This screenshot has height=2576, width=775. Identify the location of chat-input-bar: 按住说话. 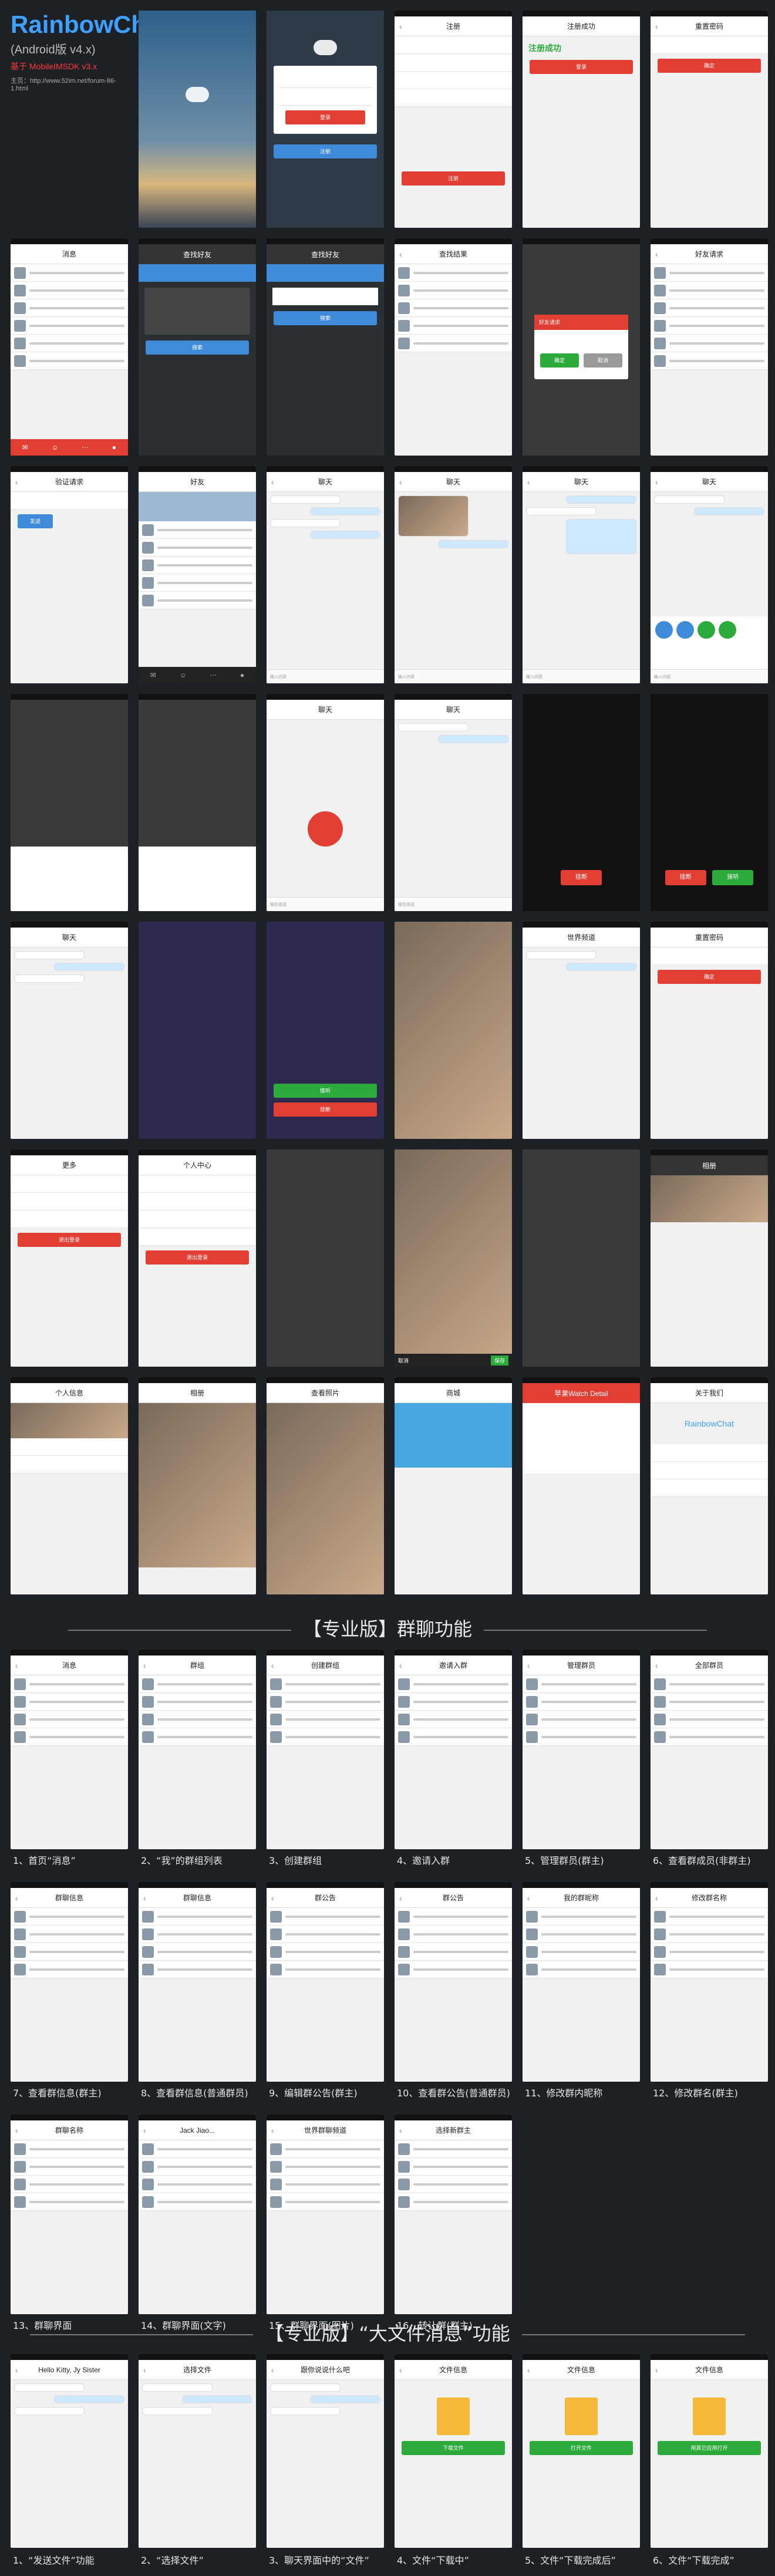
(453, 904).